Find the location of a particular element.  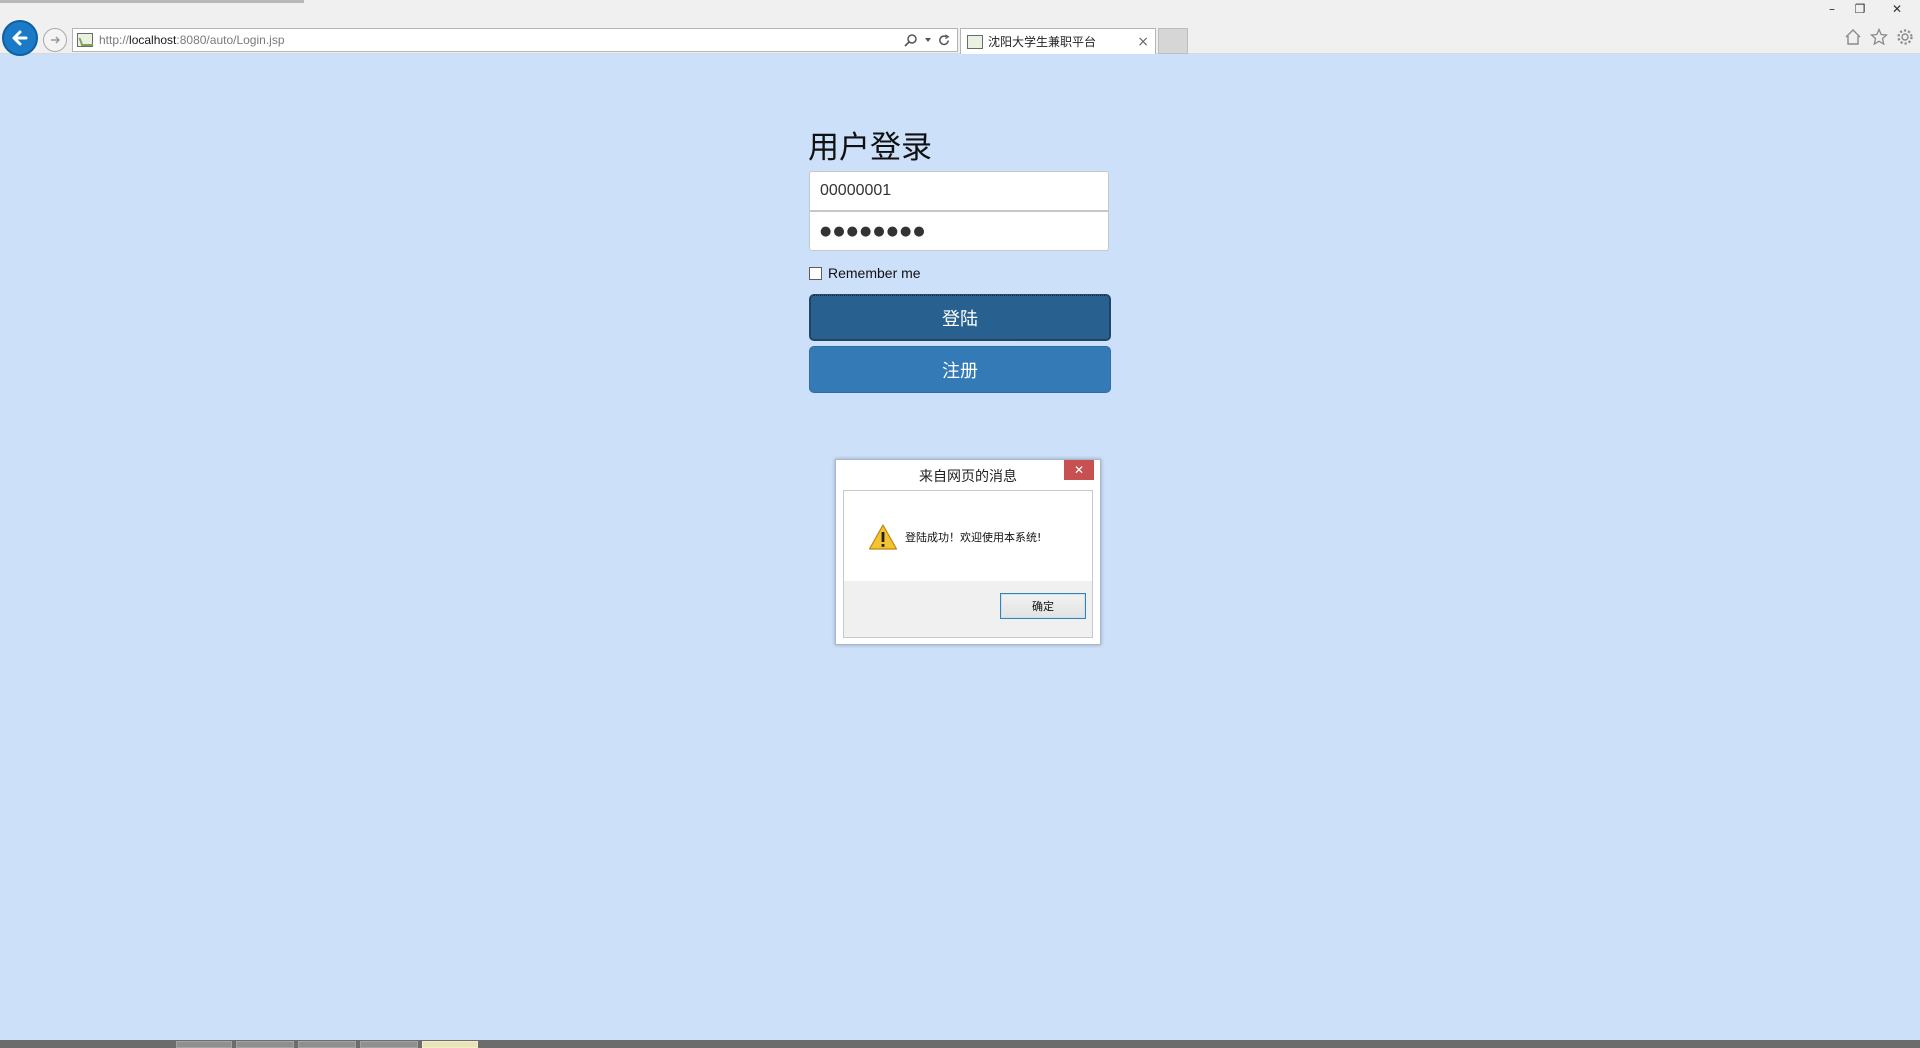

home-icon is located at coordinates (1853, 37).